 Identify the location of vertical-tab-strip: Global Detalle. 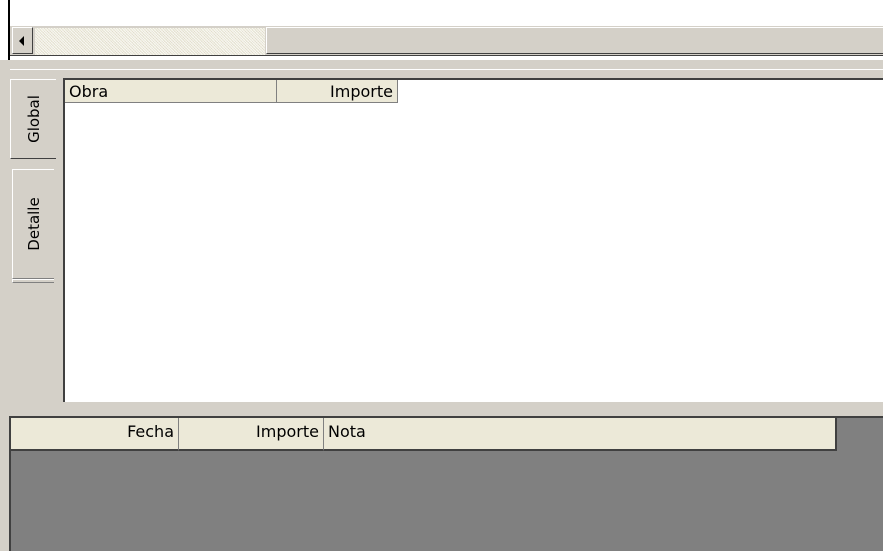
(33, 236).